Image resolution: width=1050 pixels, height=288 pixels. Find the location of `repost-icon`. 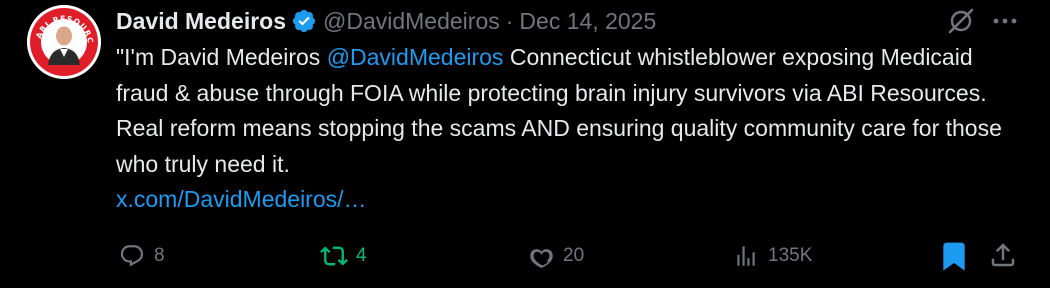

repost-icon is located at coordinates (334, 256).